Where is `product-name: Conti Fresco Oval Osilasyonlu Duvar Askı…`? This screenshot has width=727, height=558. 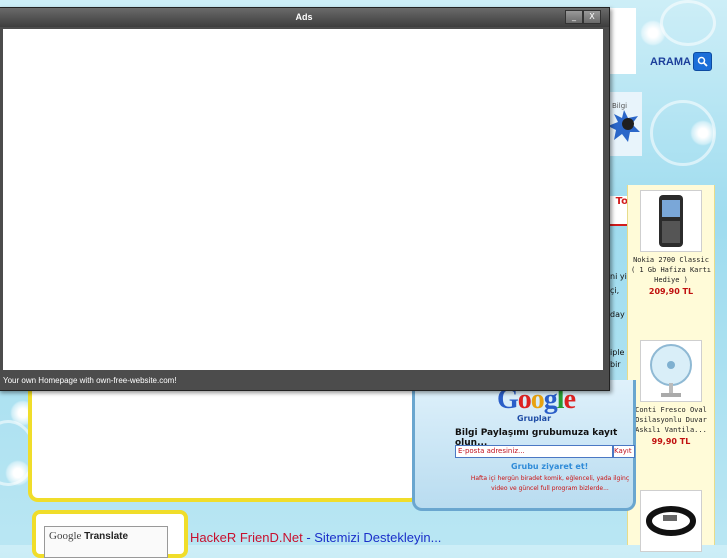 product-name: Conti Fresco Oval Osilasyonlu Duvar Askı… is located at coordinates (671, 420).